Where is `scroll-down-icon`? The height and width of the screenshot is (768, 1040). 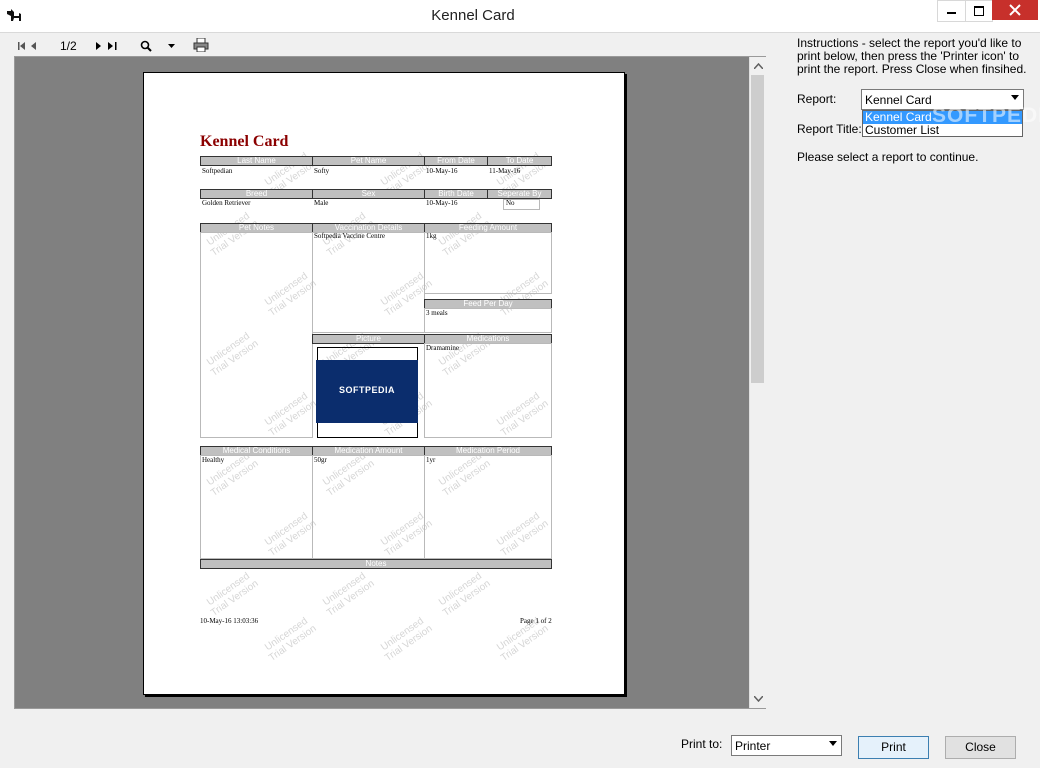
scroll-down-icon is located at coordinates (758, 699).